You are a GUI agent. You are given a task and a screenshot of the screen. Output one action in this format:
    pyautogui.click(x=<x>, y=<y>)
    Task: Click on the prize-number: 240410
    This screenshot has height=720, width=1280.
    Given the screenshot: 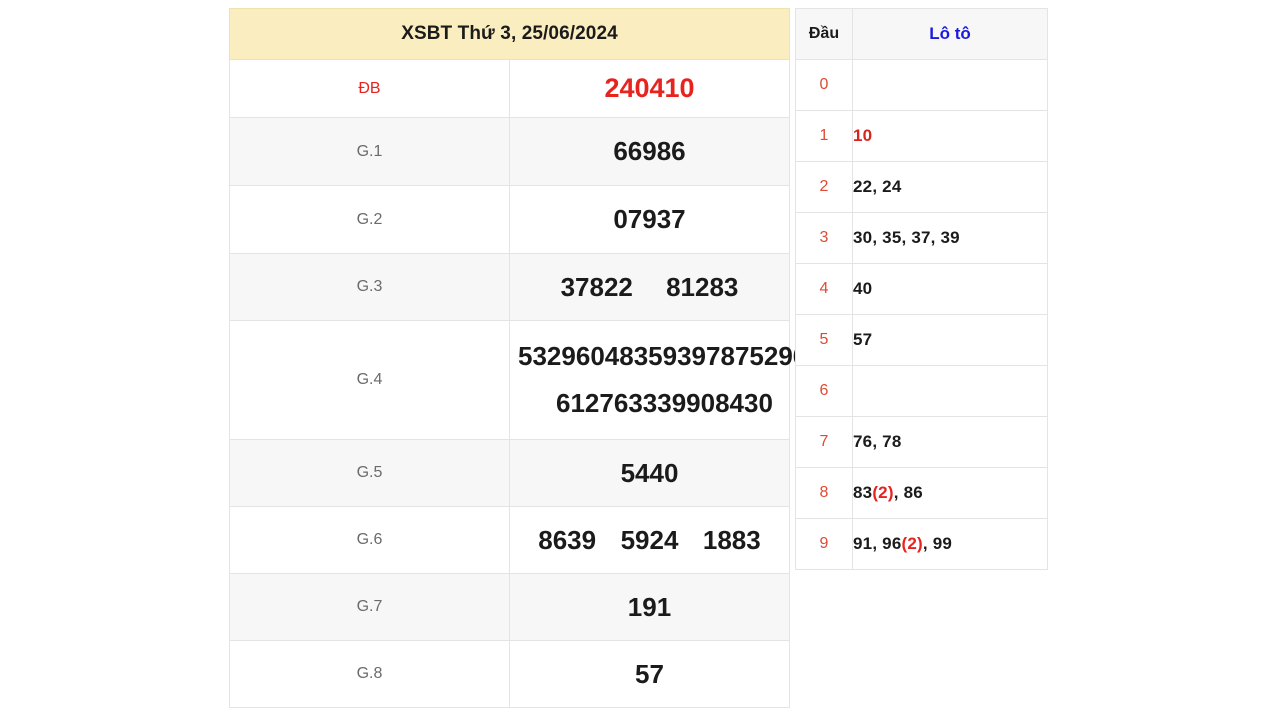 What is the action you would take?
    pyautogui.click(x=649, y=88)
    